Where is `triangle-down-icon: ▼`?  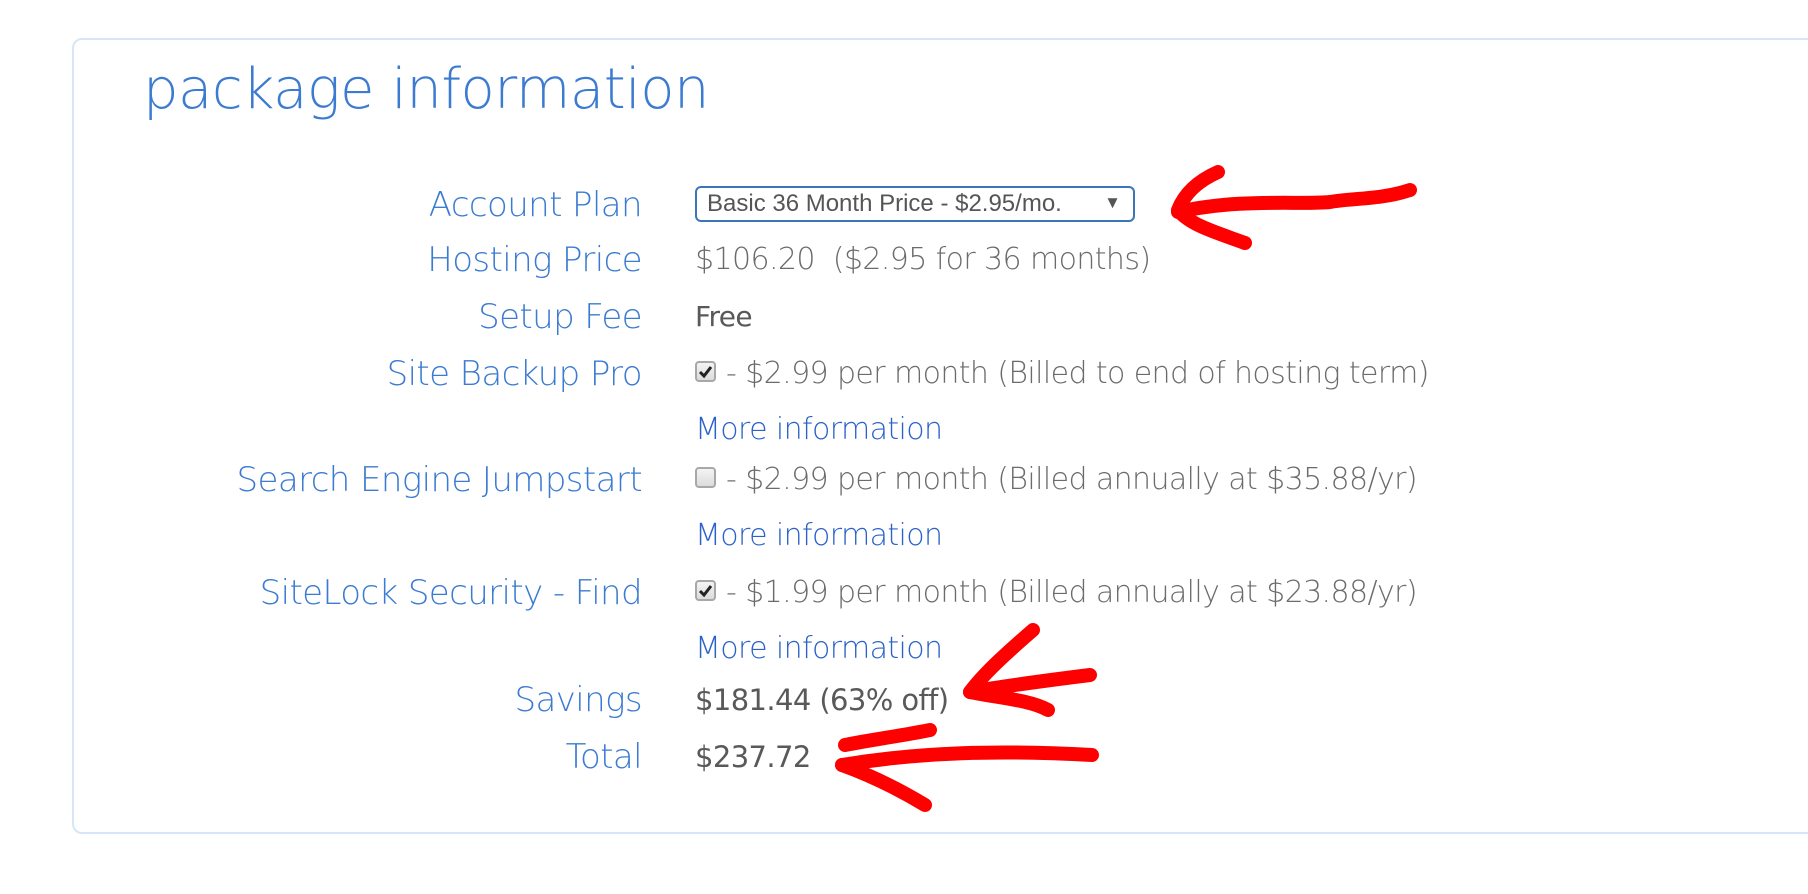 triangle-down-icon: ▼ is located at coordinates (1112, 202).